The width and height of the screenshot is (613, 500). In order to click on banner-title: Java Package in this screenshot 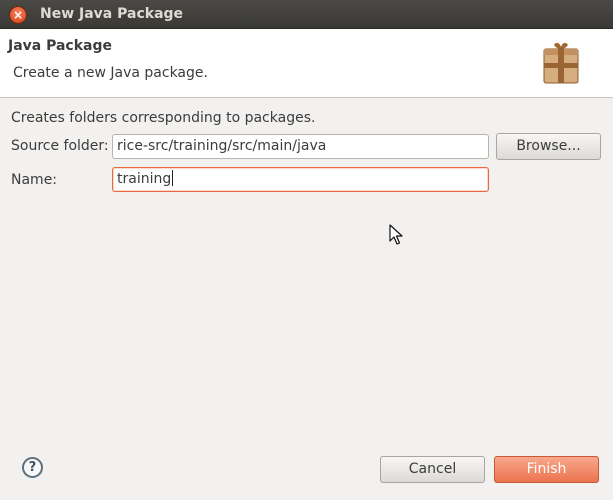, I will do `click(60, 46)`.